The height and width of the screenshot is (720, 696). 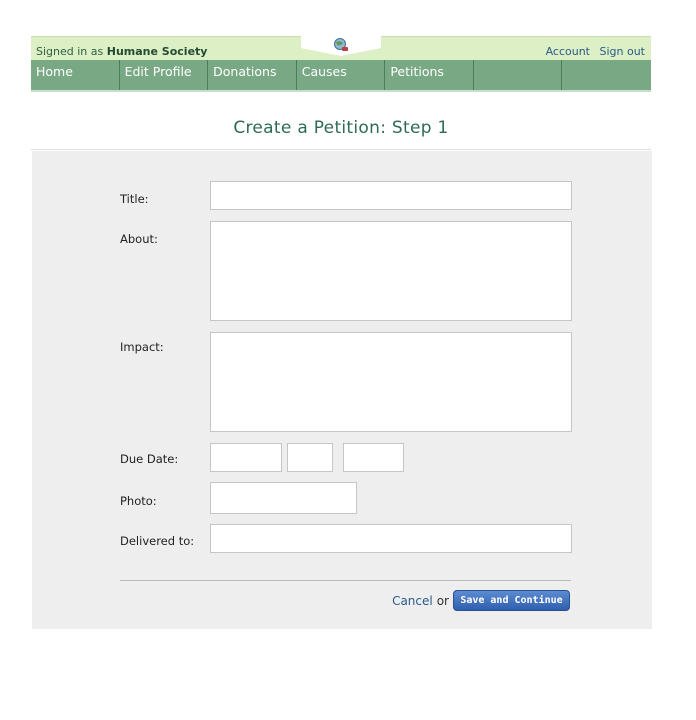 What do you see at coordinates (391, 382) in the screenshot?
I see `impact-textarea` at bounding box center [391, 382].